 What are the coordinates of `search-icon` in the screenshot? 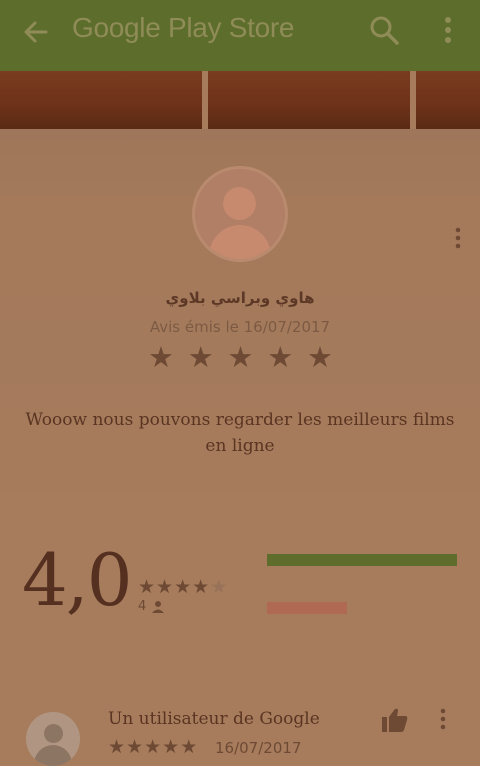 It's located at (384, 30).